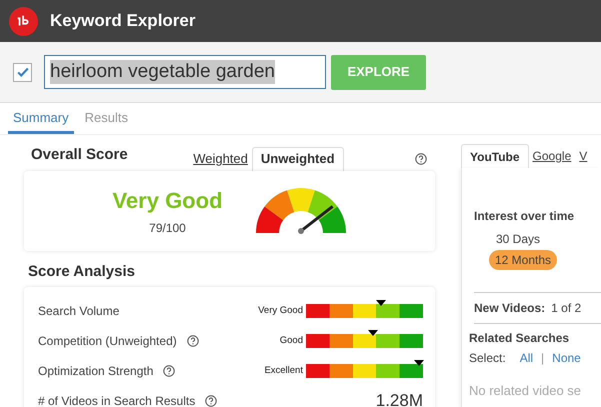 The image size is (601, 407). I want to click on score-rating: Very Good, so click(167, 201).